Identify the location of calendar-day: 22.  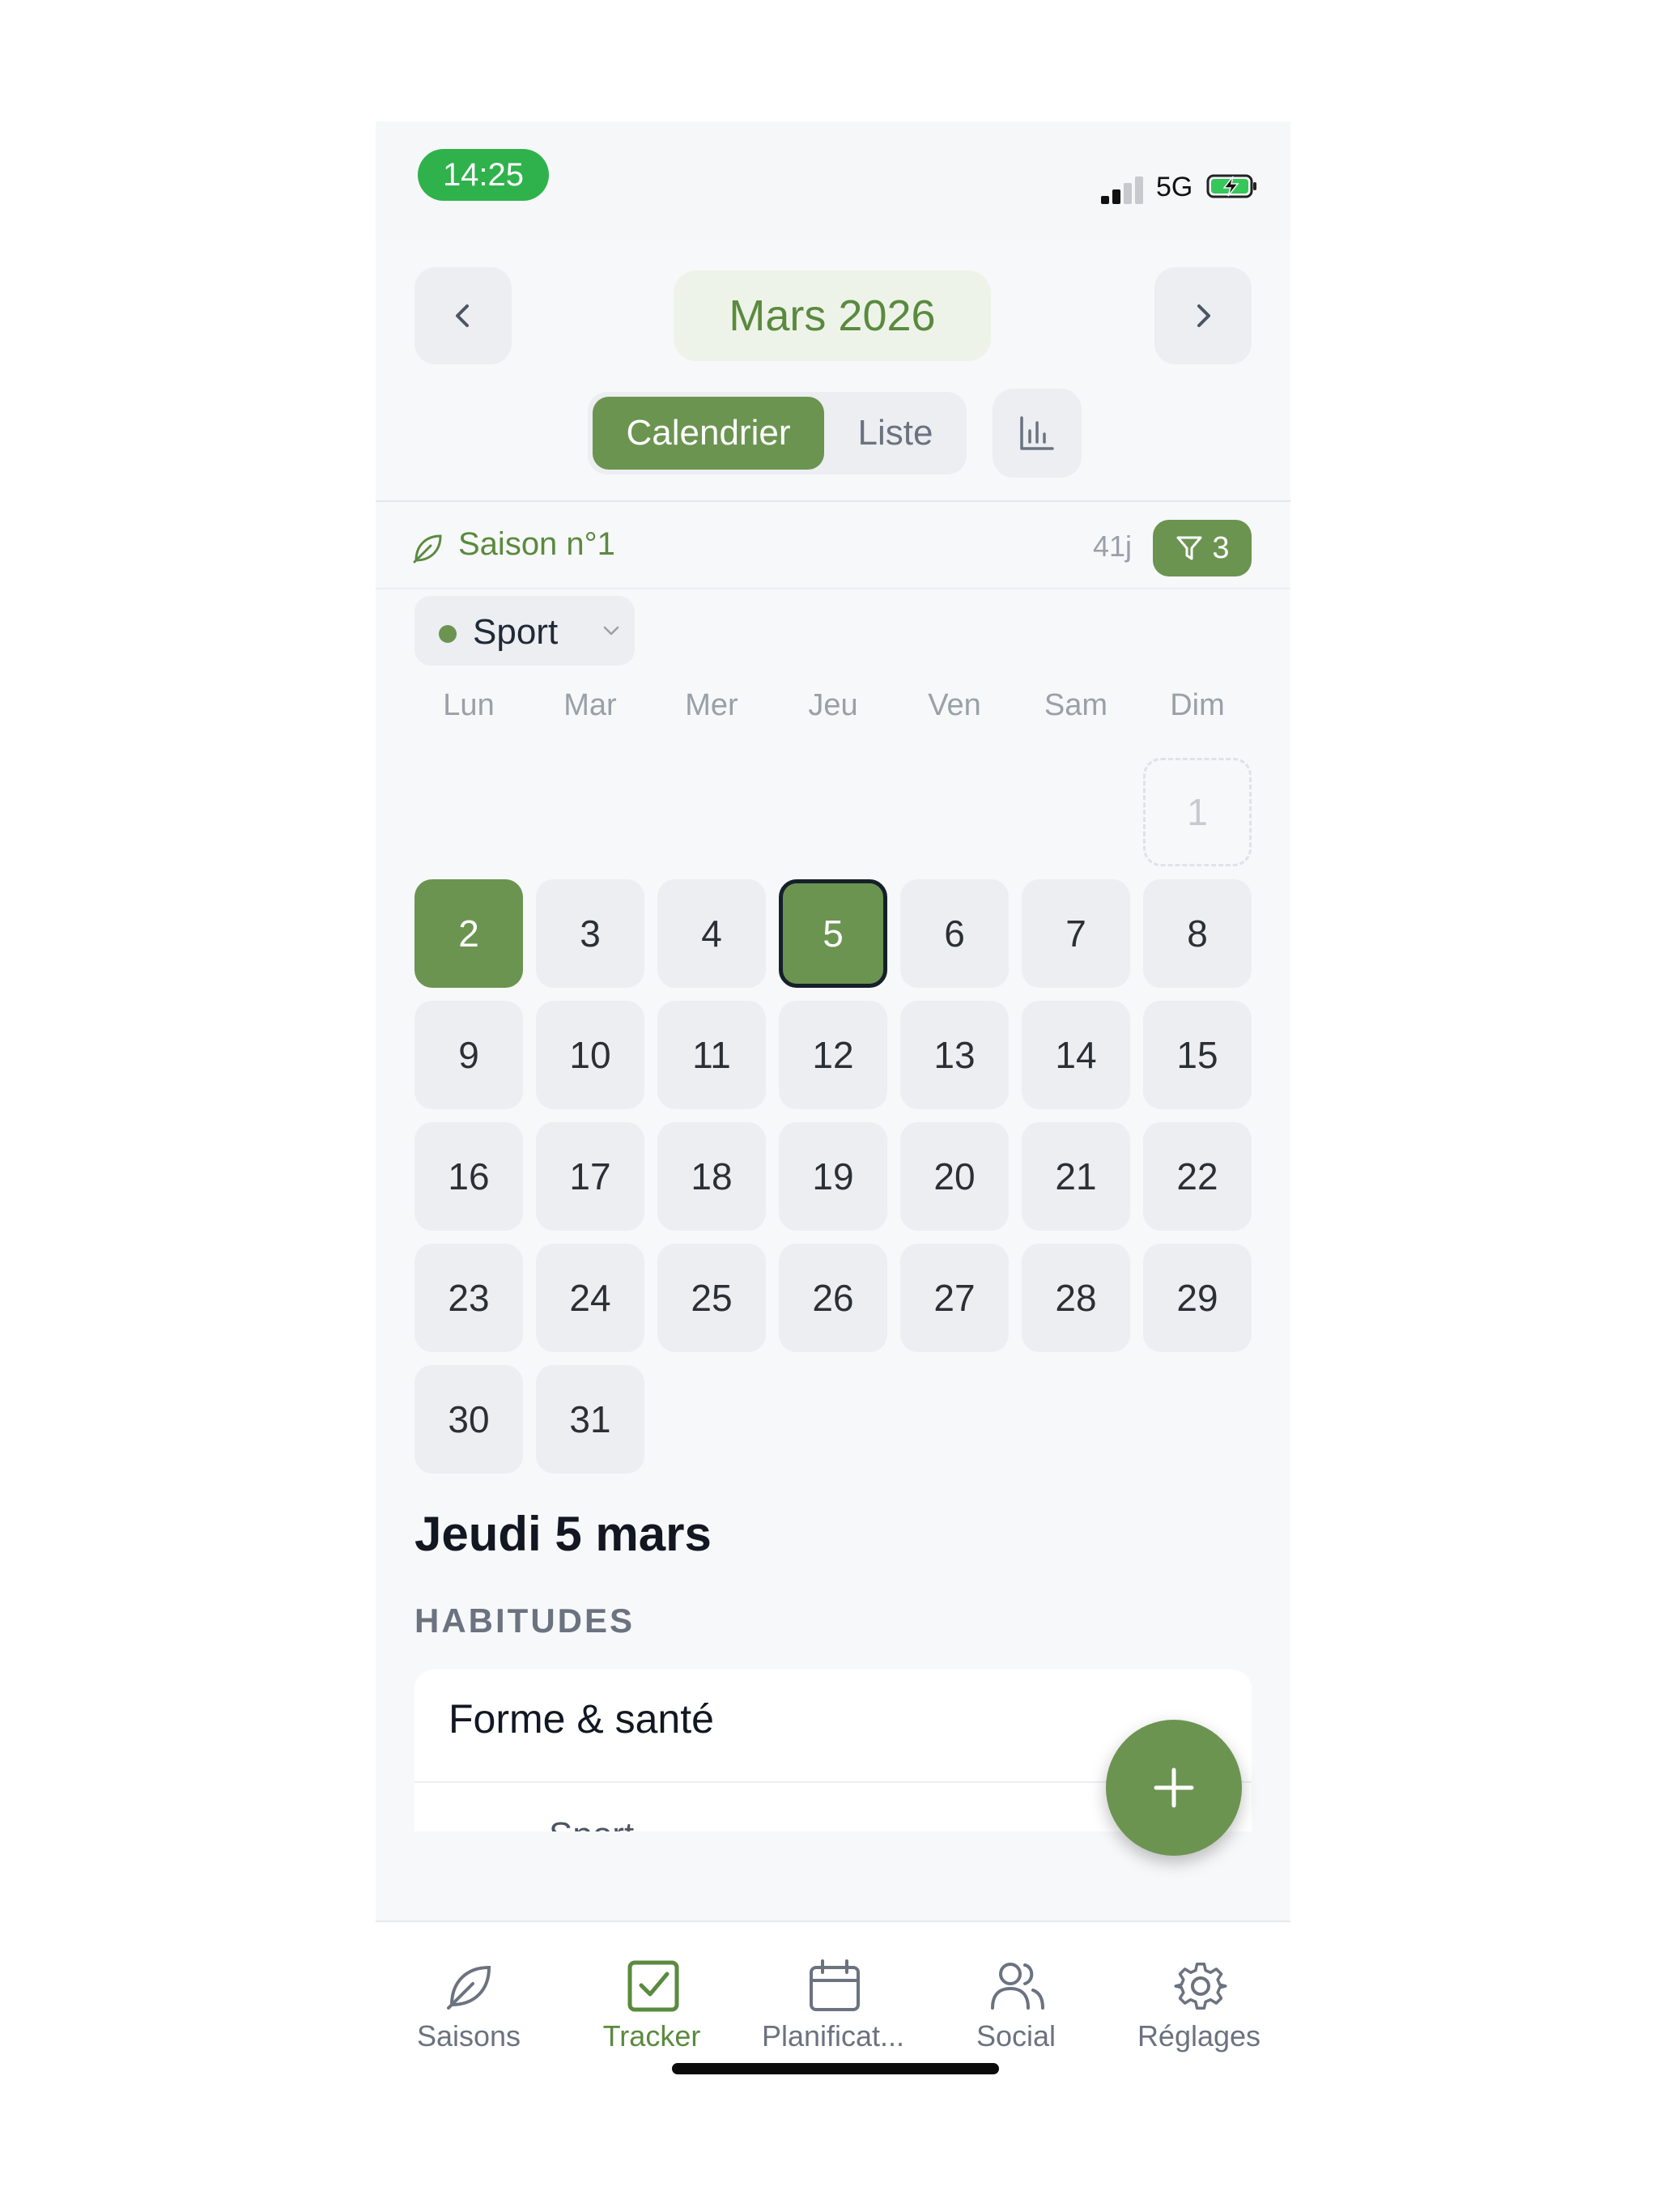
(1197, 1177).